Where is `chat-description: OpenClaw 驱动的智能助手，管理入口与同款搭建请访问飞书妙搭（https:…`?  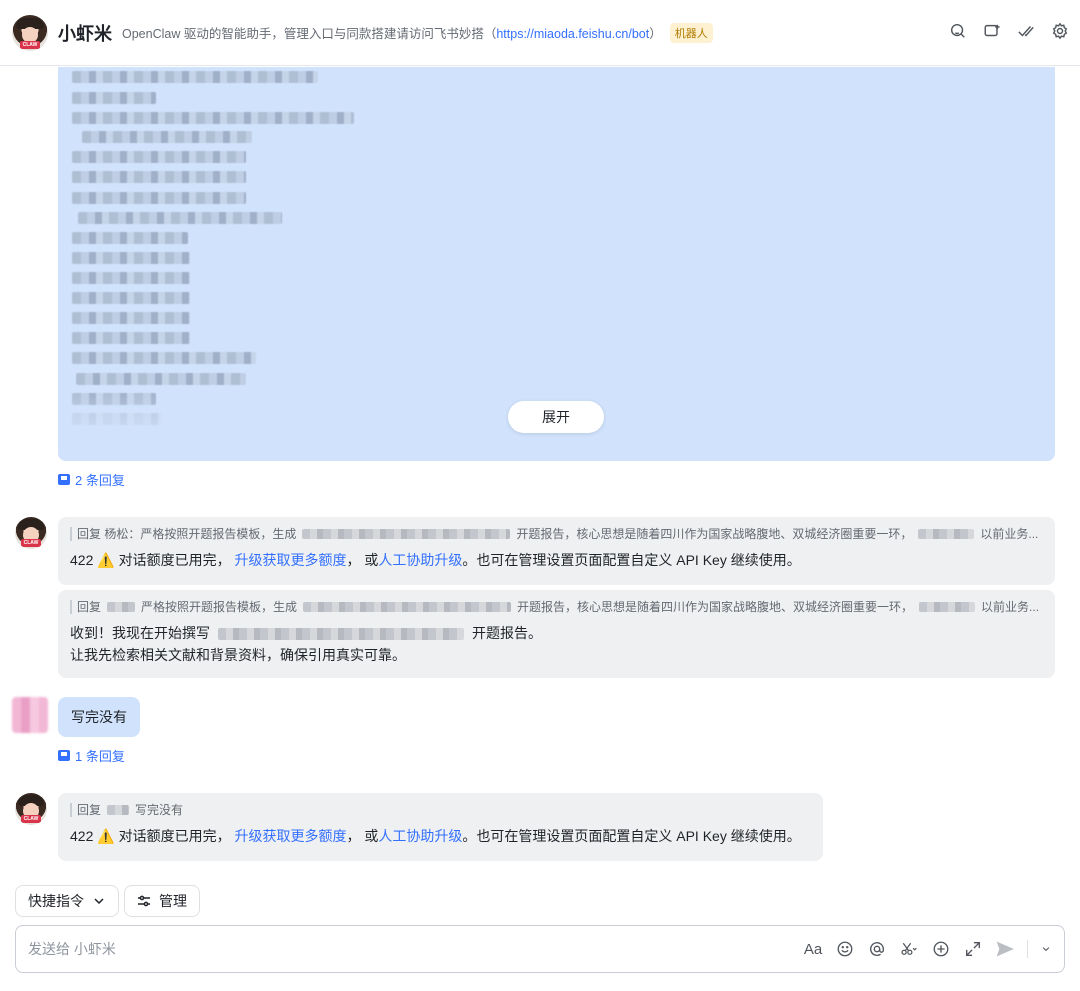 chat-description: OpenClaw 驱动的智能助手，管理入口与同款搭建请访问飞书妙搭（https:… is located at coordinates (392, 34).